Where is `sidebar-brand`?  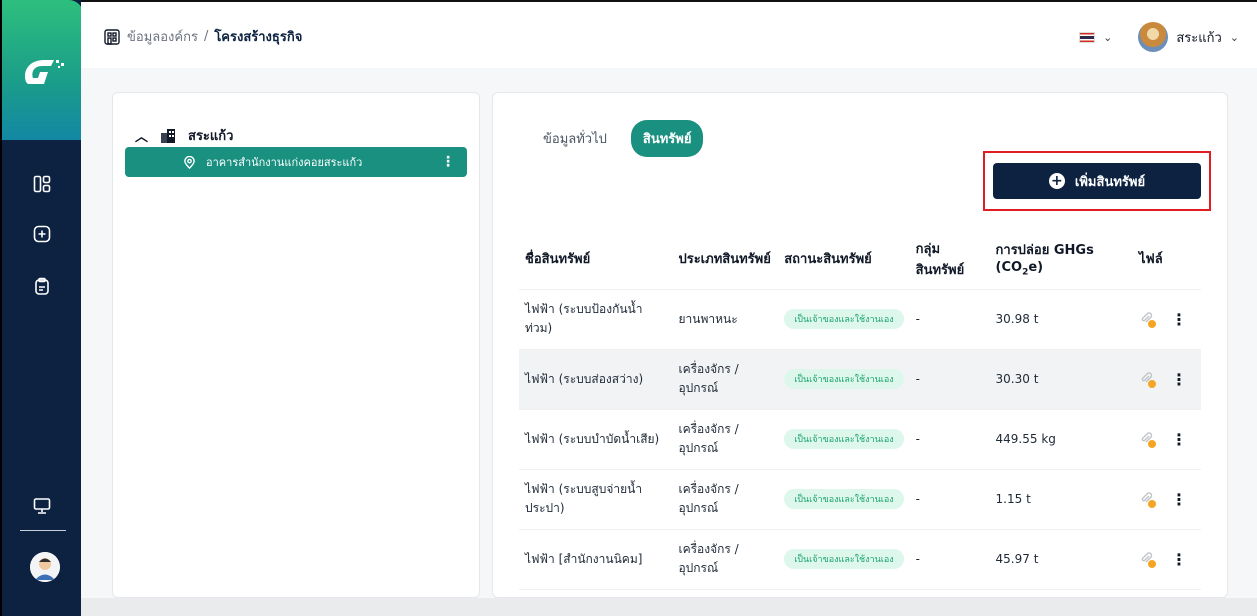 sidebar-brand is located at coordinates (41, 70).